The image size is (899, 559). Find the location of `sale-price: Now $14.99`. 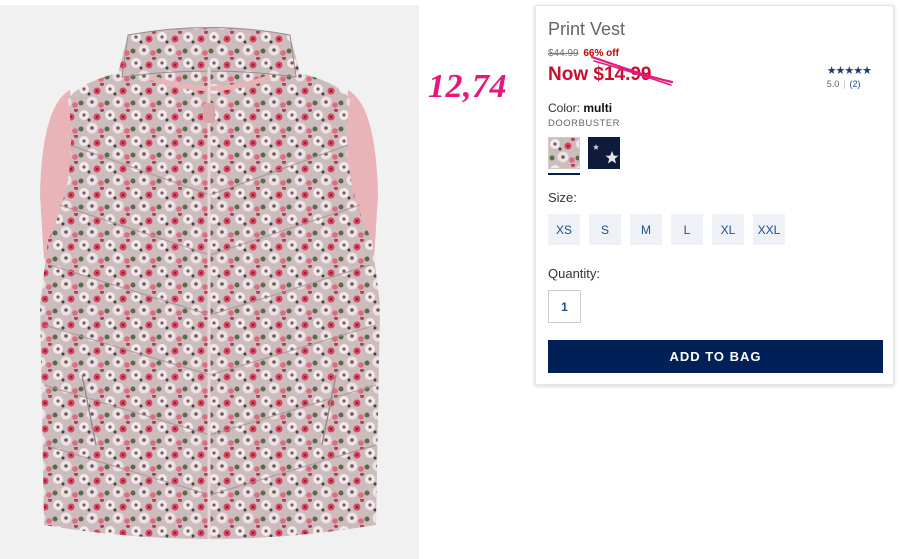

sale-price: Now $14.99 is located at coordinates (600, 74).